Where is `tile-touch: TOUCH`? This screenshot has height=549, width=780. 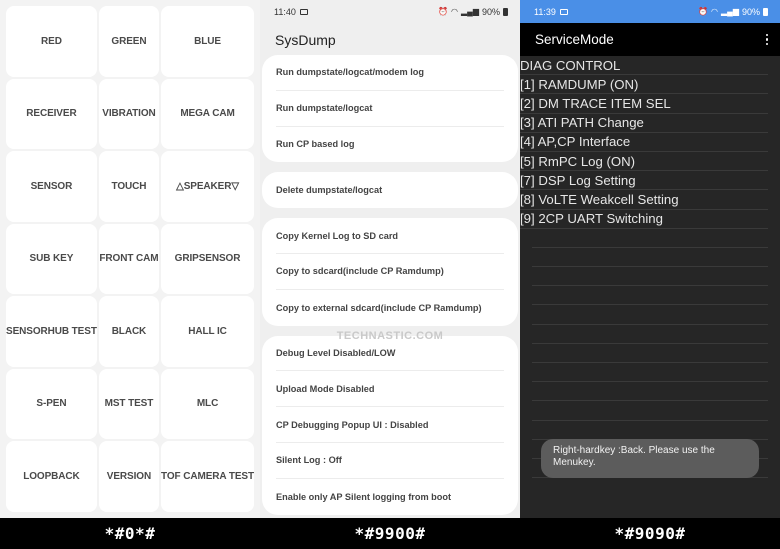 tile-touch: TOUCH is located at coordinates (129, 186).